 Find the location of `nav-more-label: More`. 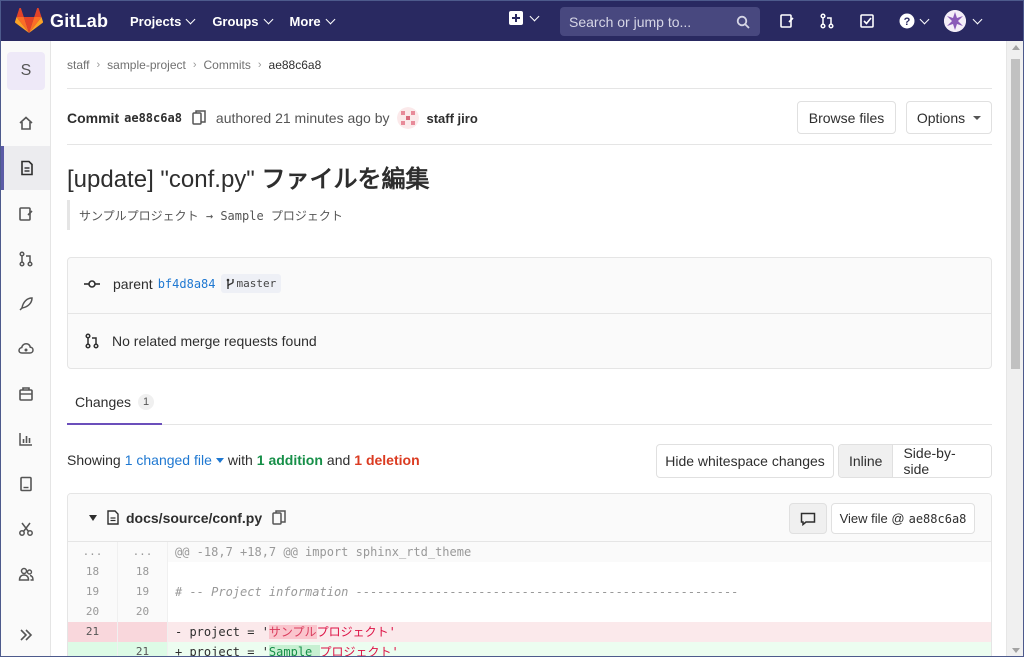

nav-more-label: More is located at coordinates (305, 21).